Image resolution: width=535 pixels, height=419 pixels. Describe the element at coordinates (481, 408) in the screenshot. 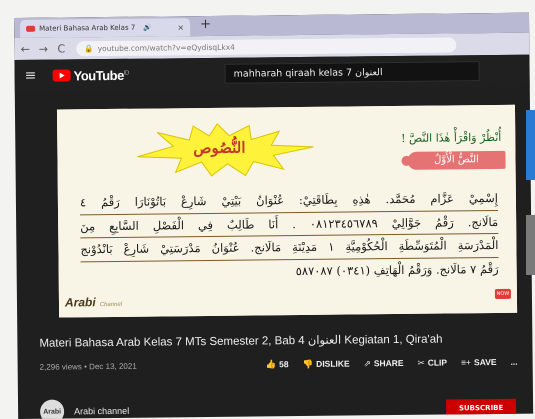

I see `subscribe-button: SUBSCRIBE` at that location.